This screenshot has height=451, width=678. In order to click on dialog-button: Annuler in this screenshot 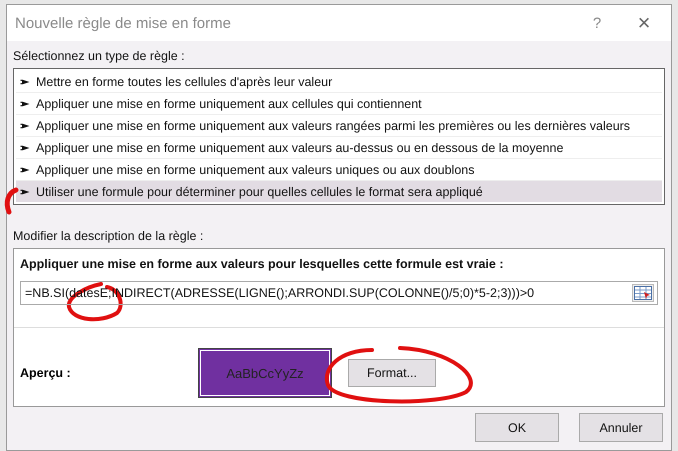, I will do `click(621, 427)`.